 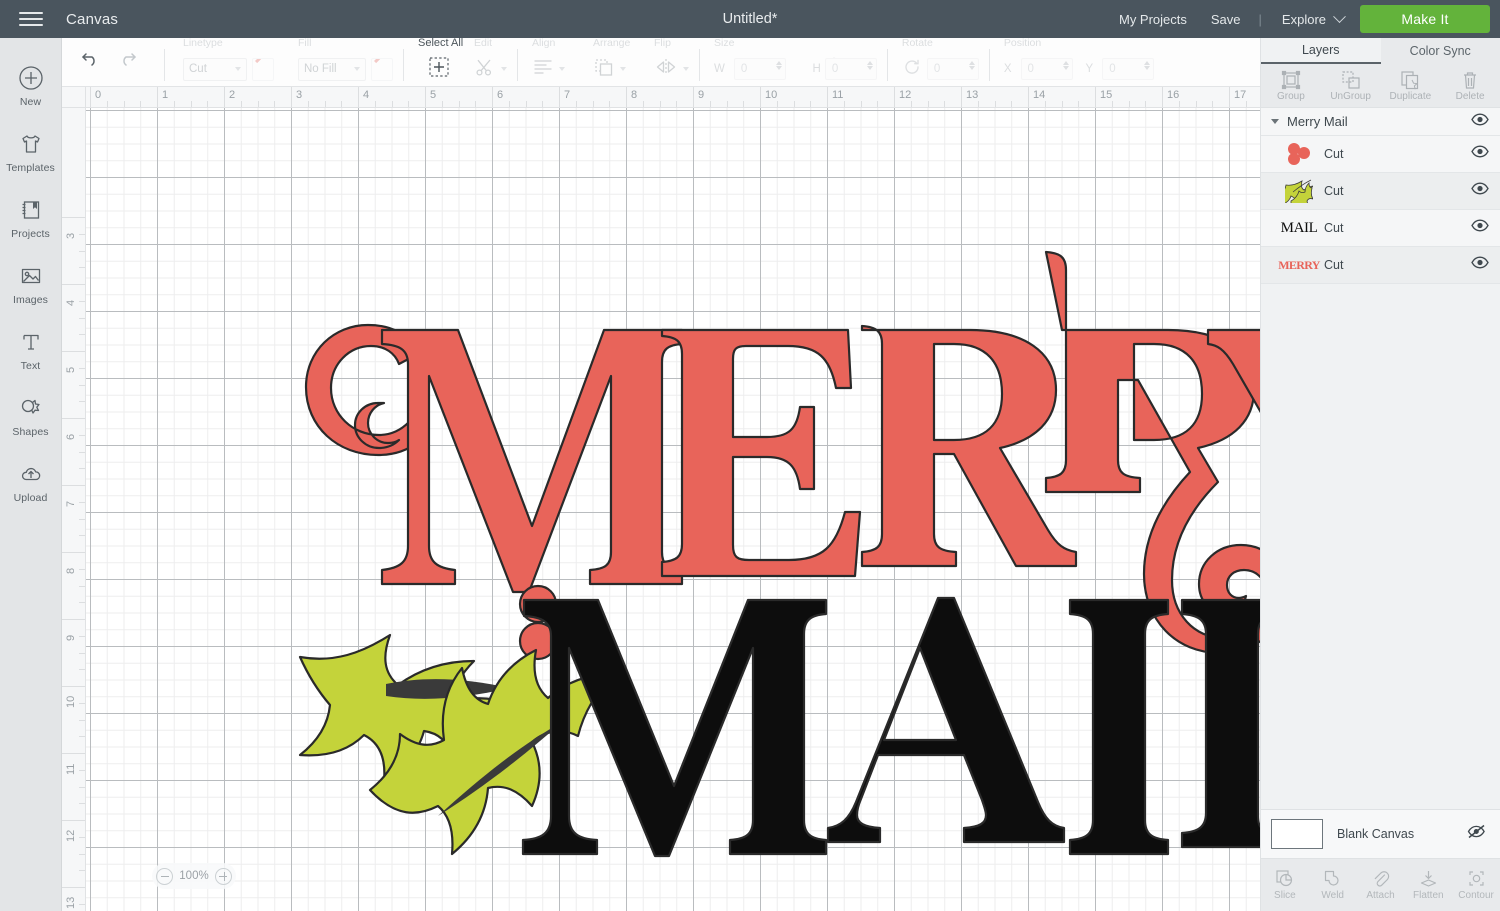 I want to click on size-group: Size W 0 H 0, so click(x=795, y=59).